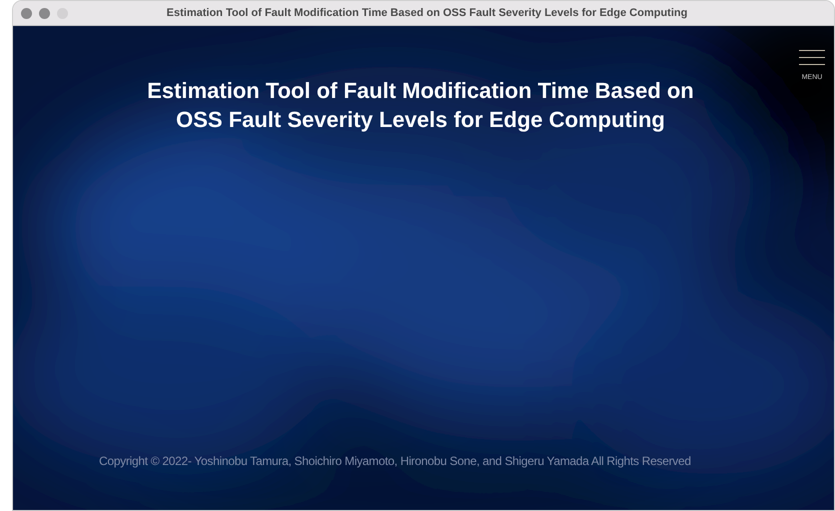 Image resolution: width=835 pixels, height=511 pixels. Describe the element at coordinates (395, 461) in the screenshot. I see `copyright-text: Copyright © 2022- Yoshinobu Tamura, Shoichiro Miyamoto, Hironobu Sone, and Shigeru Yamada All Rights Reserved` at that location.